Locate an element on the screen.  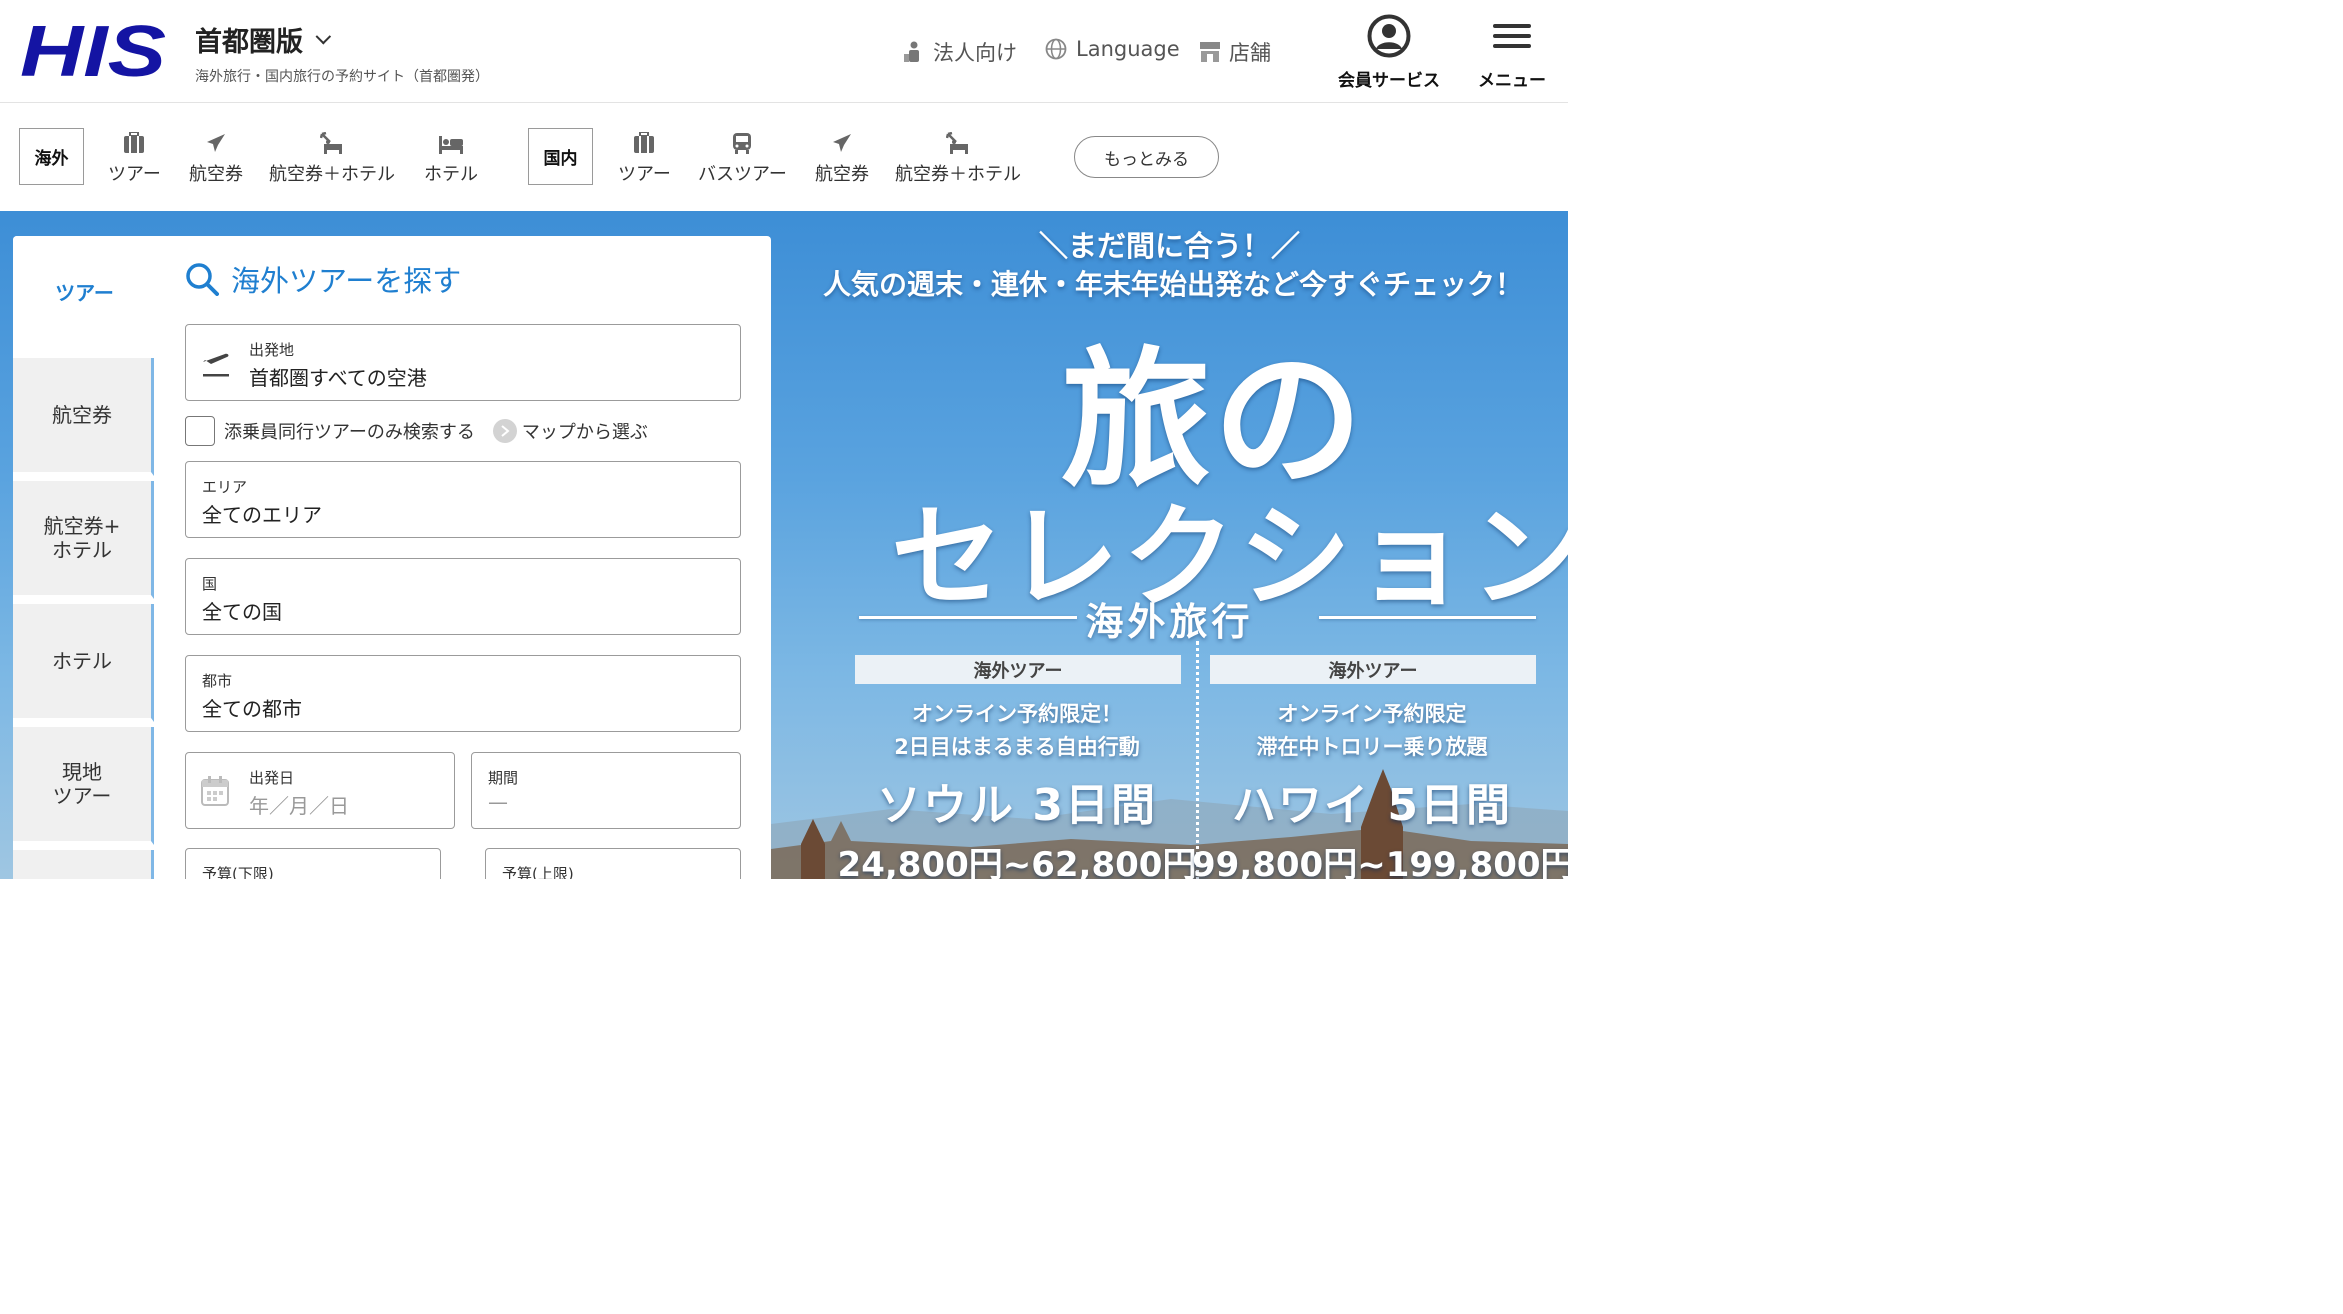
conductor-row: 添乗員同行ツアーのみ検索する マップから選ぶ is located at coordinates (416, 431).